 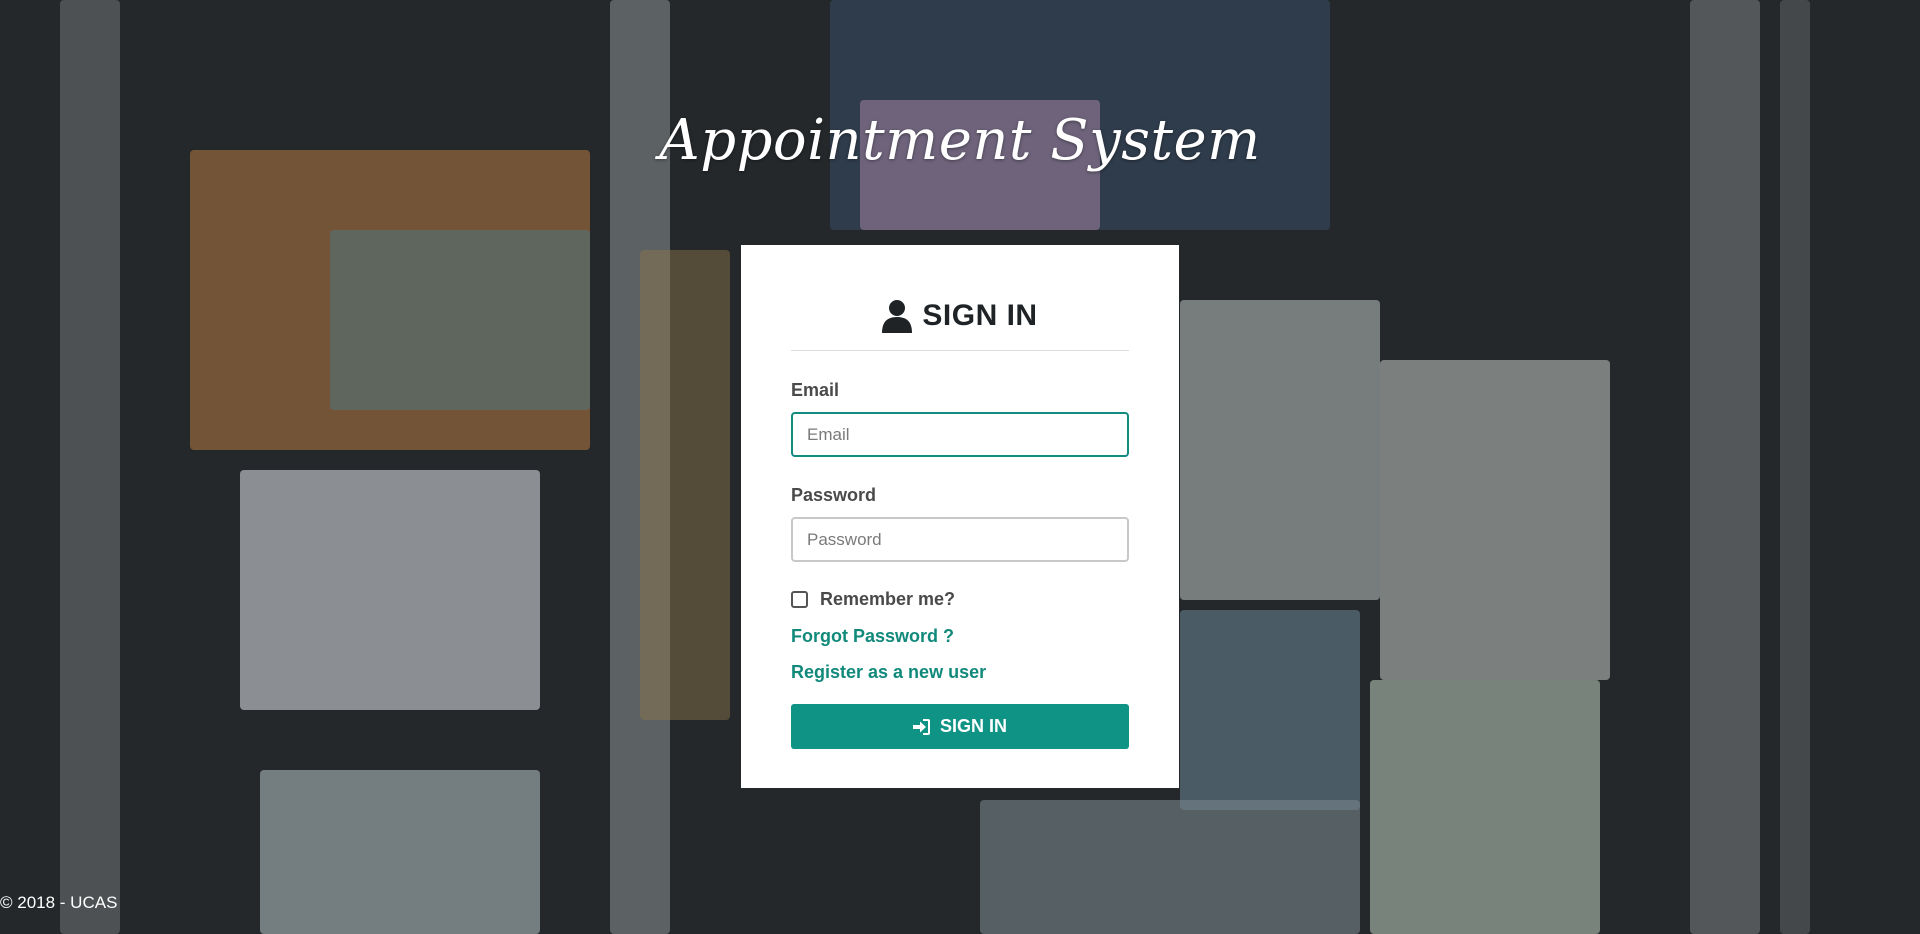 What do you see at coordinates (960, 350) in the screenshot?
I see `header-divider` at bounding box center [960, 350].